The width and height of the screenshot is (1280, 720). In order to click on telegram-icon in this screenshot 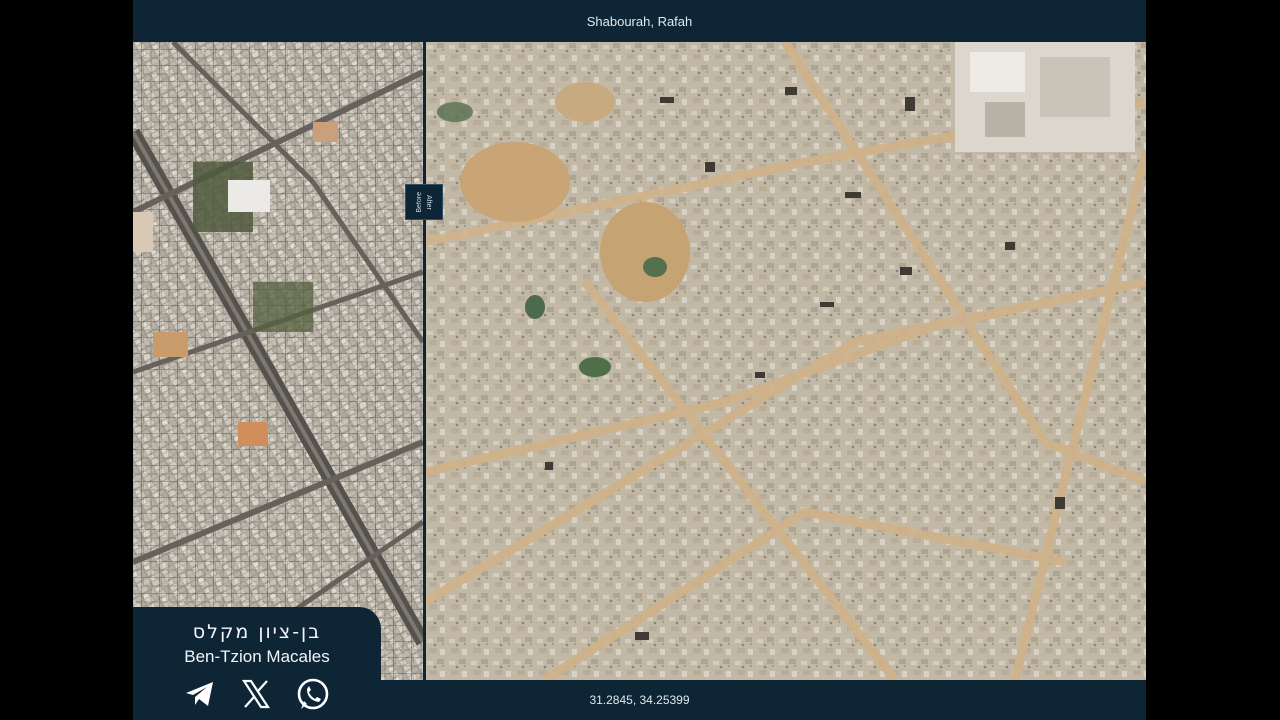, I will do `click(200, 695)`.